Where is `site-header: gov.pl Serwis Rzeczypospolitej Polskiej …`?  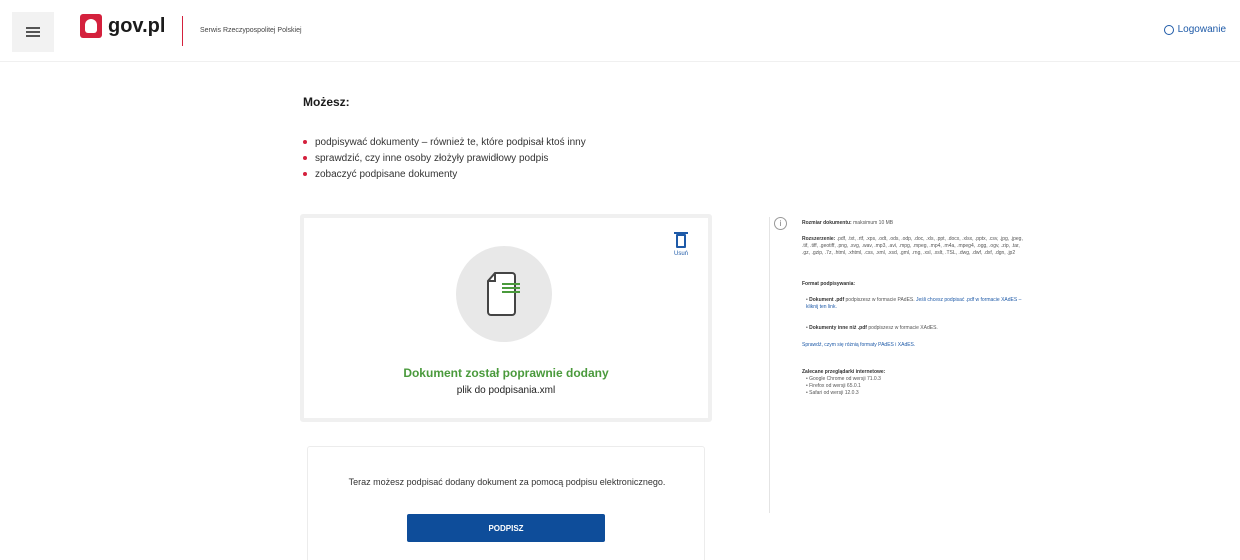
site-header: gov.pl Serwis Rzeczypospolitej Polskiej … is located at coordinates (620, 31).